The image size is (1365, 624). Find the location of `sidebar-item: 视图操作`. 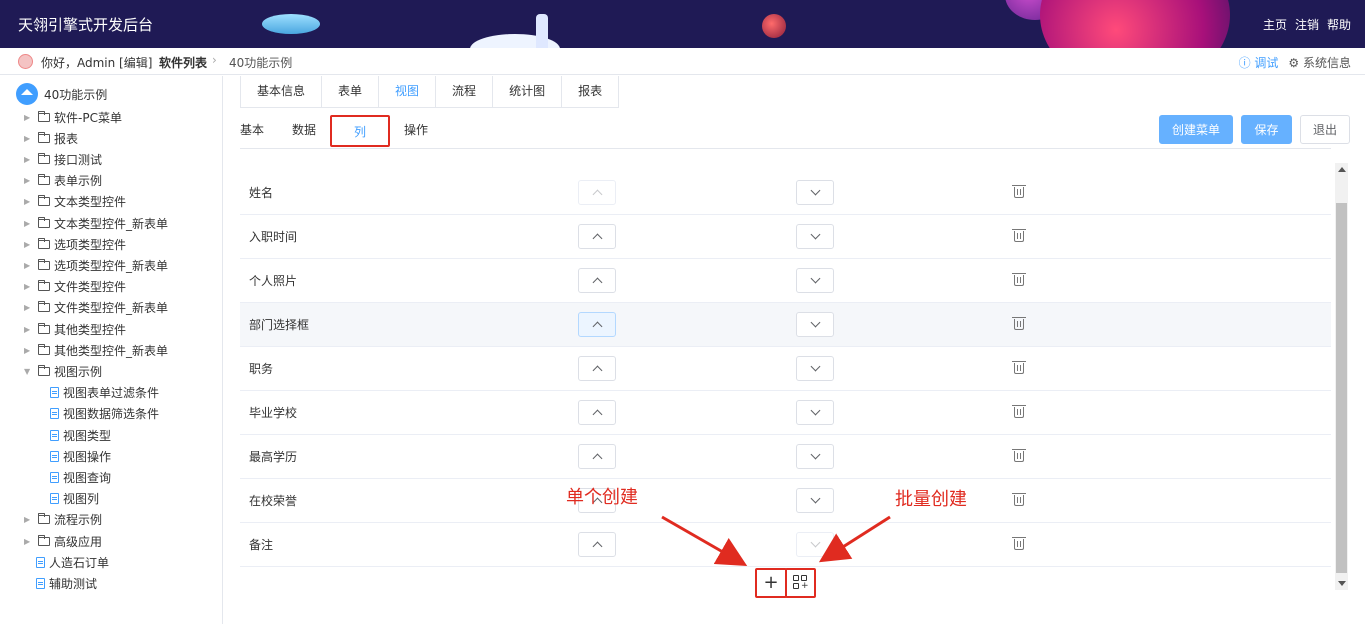

sidebar-item: 视图操作 is located at coordinates (80, 456).